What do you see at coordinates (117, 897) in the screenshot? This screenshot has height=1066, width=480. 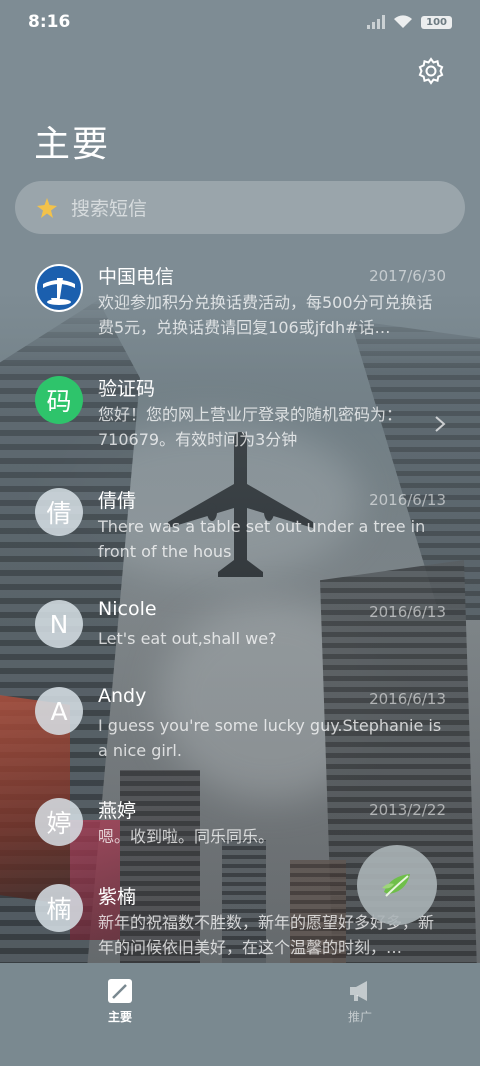 I see `contact-name: 紫楠` at bounding box center [117, 897].